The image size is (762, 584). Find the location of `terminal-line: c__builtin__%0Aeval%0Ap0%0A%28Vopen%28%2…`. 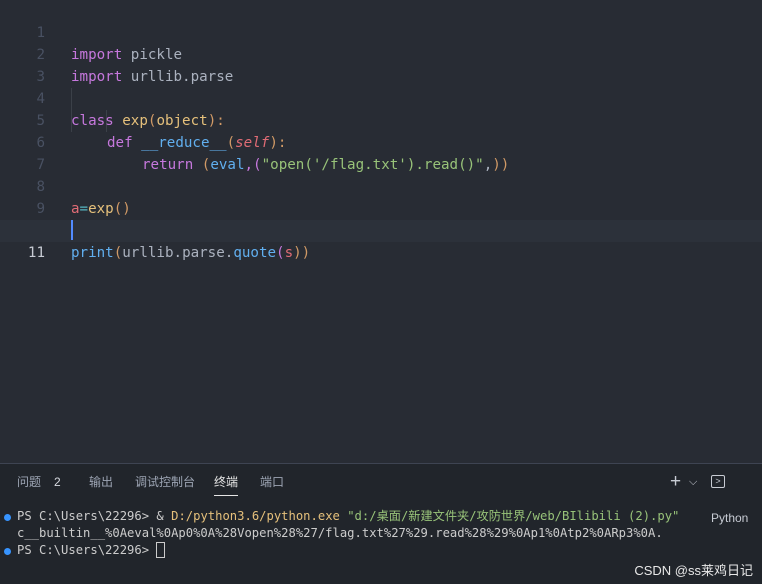

terminal-line: c__builtin__%0Aeval%0Ap0%0A%28Vopen%28%2… is located at coordinates (340, 533).